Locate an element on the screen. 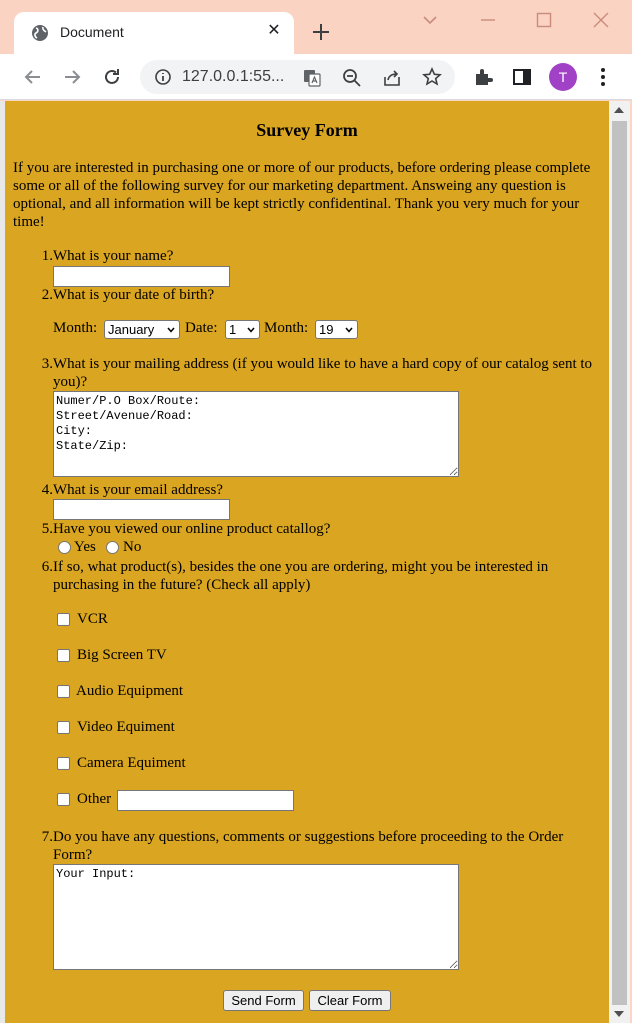  scroll-down-icon is located at coordinates (619, 1014).